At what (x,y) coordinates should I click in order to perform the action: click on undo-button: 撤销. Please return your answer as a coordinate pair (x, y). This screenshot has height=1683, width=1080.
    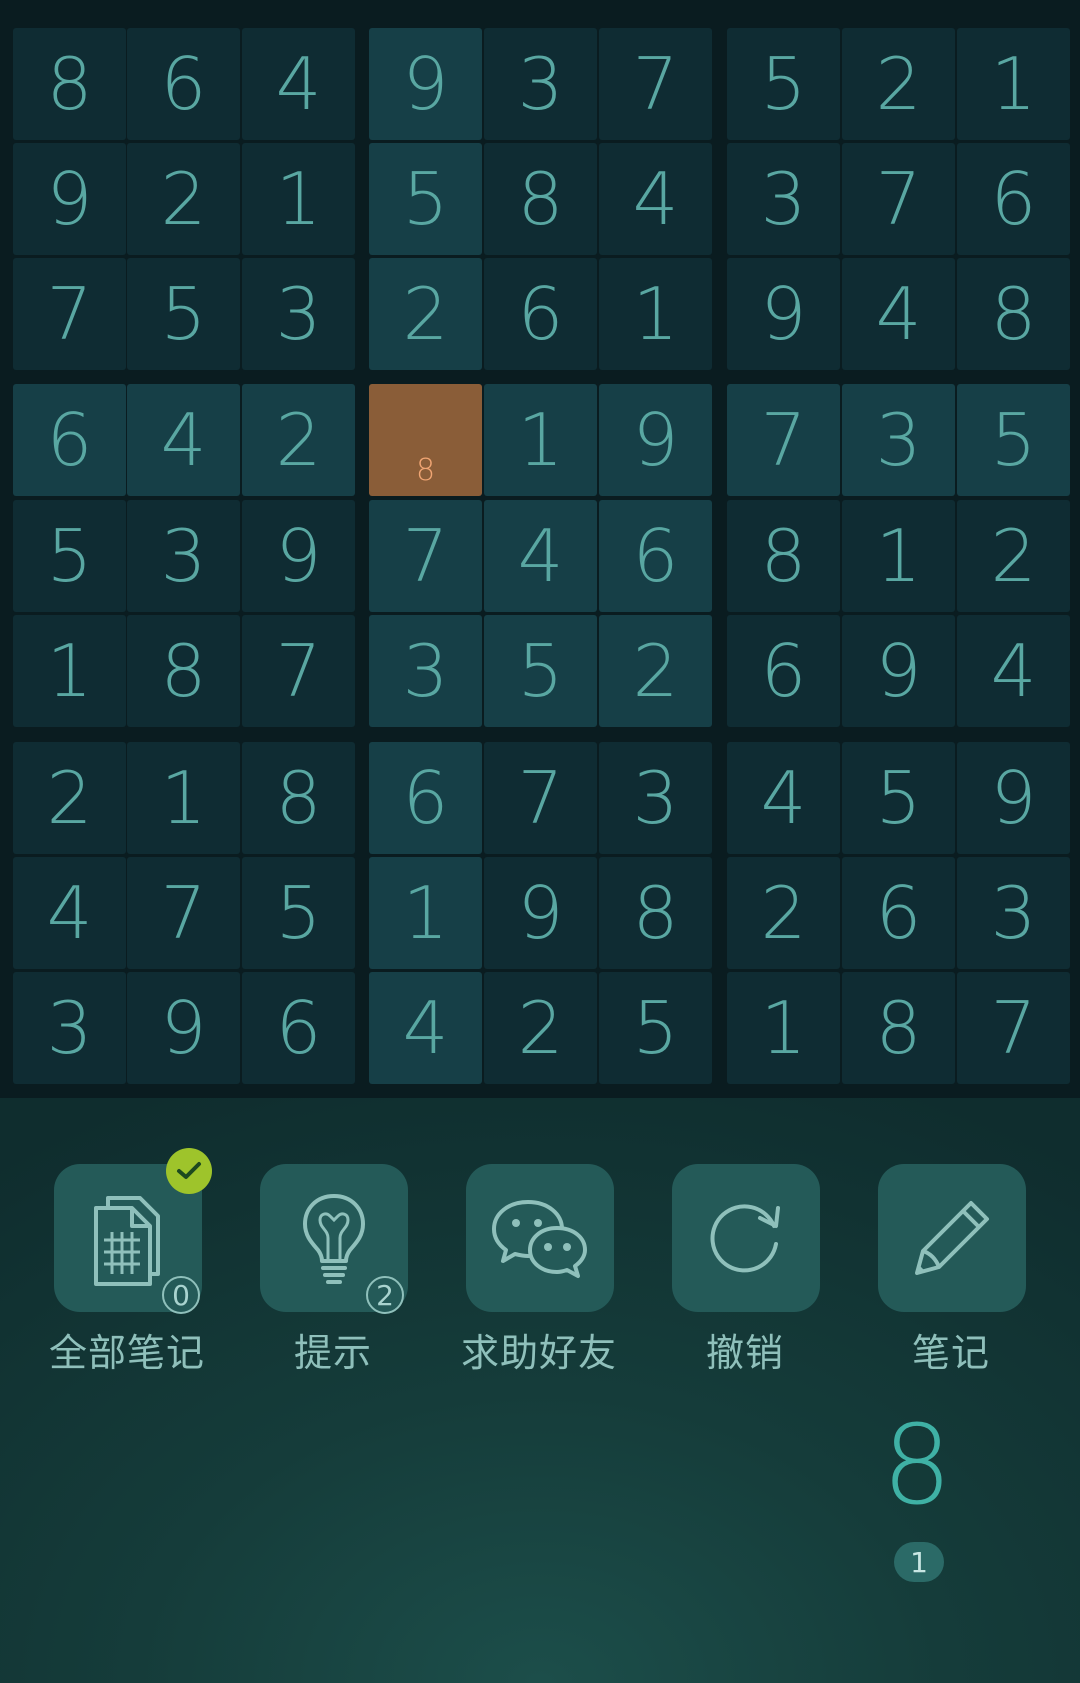
    Looking at the image, I should click on (745, 1270).